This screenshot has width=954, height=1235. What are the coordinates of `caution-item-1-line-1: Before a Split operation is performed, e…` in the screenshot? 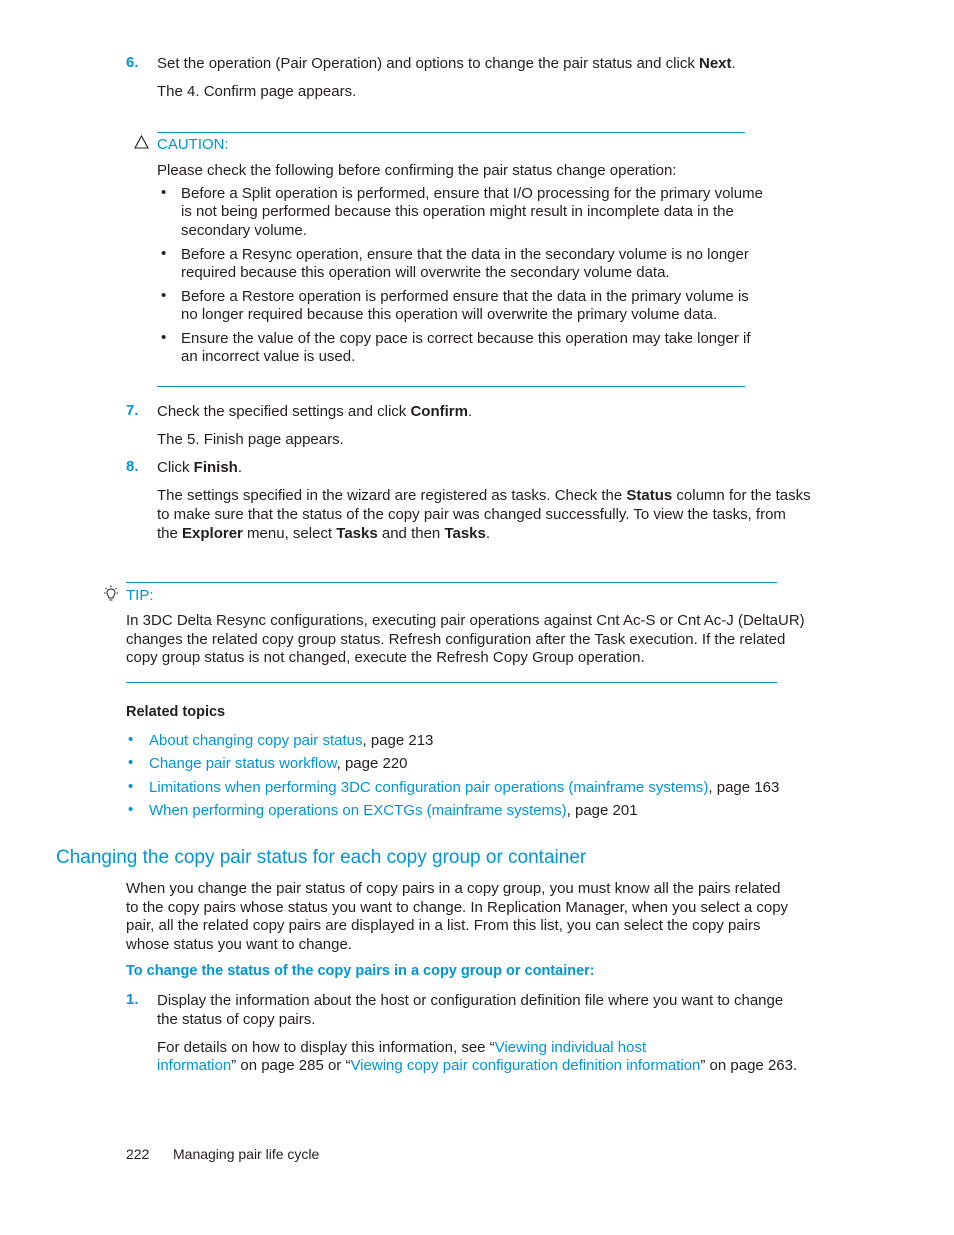 It's located at (472, 193).